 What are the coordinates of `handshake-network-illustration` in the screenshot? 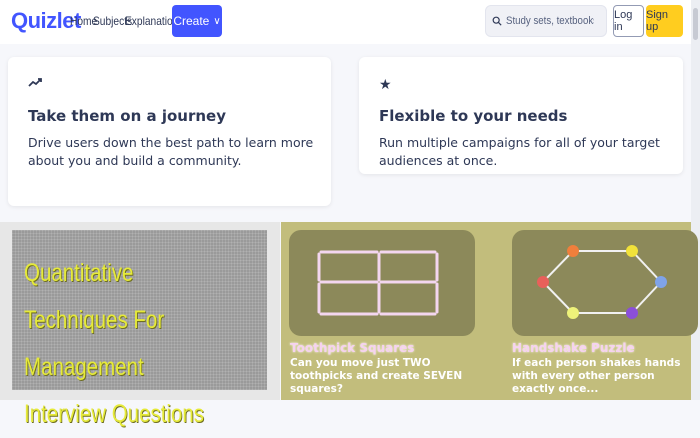 It's located at (602, 282).